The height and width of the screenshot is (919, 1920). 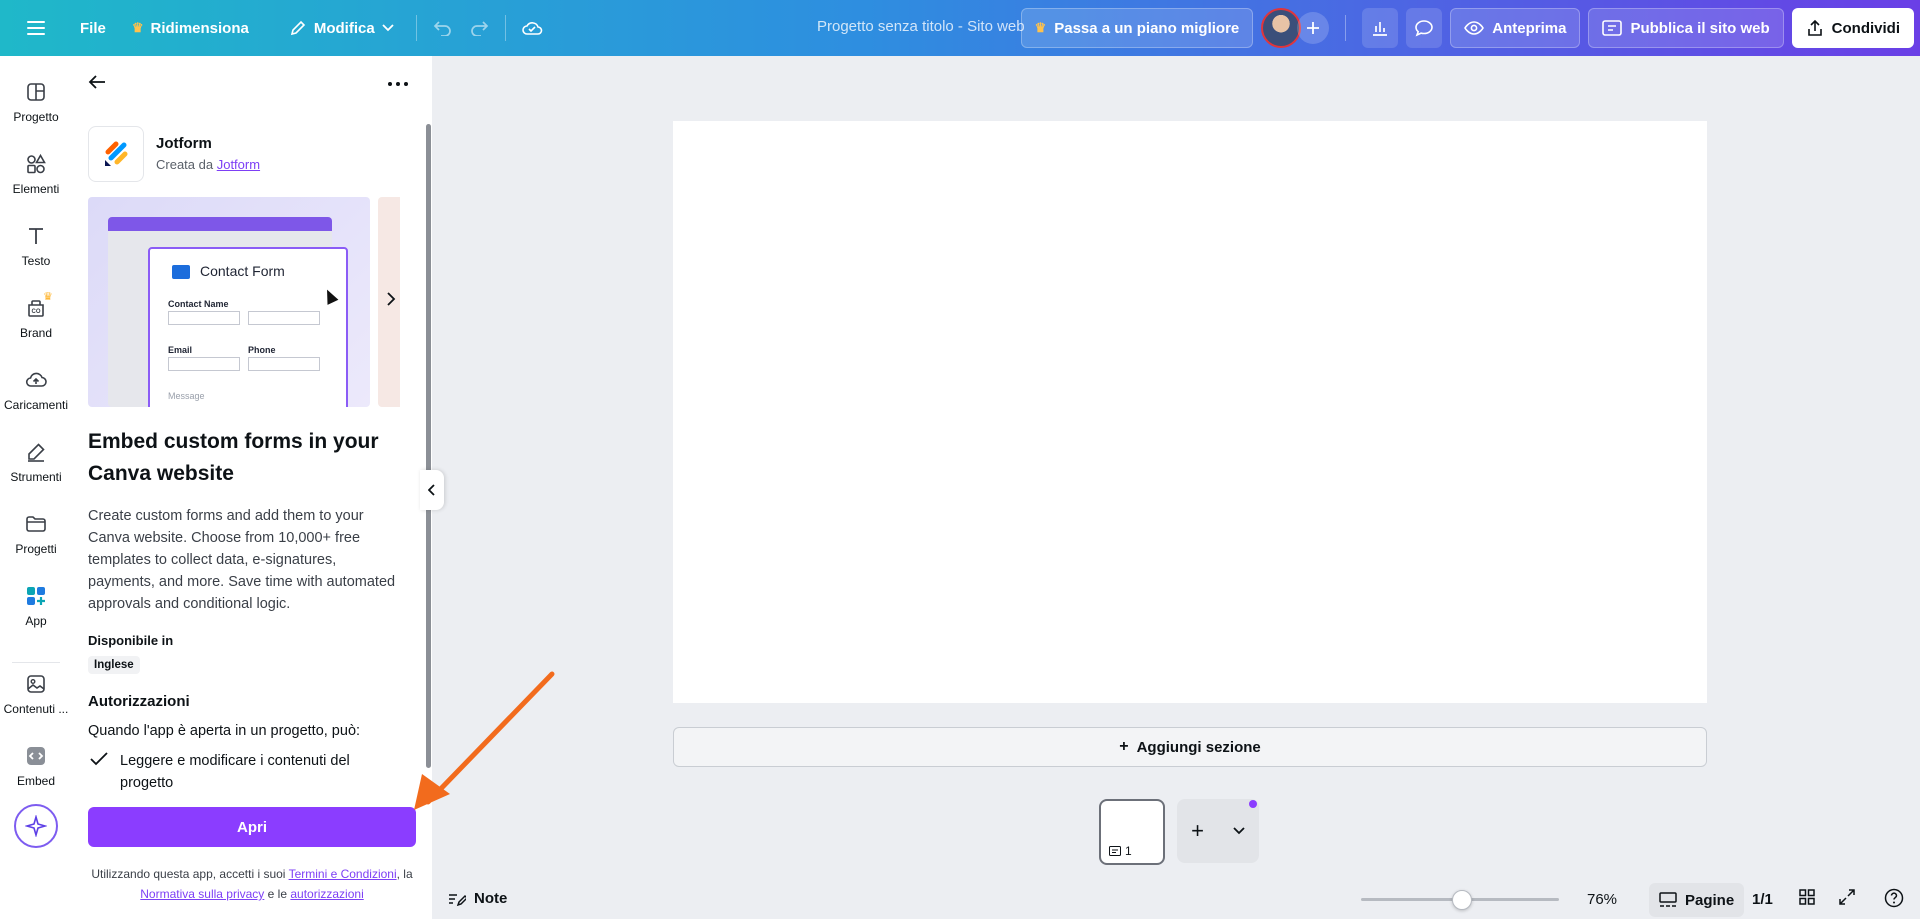 What do you see at coordinates (921, 26) in the screenshot?
I see `document-title: Progetto senza titolo - Sito web` at bounding box center [921, 26].